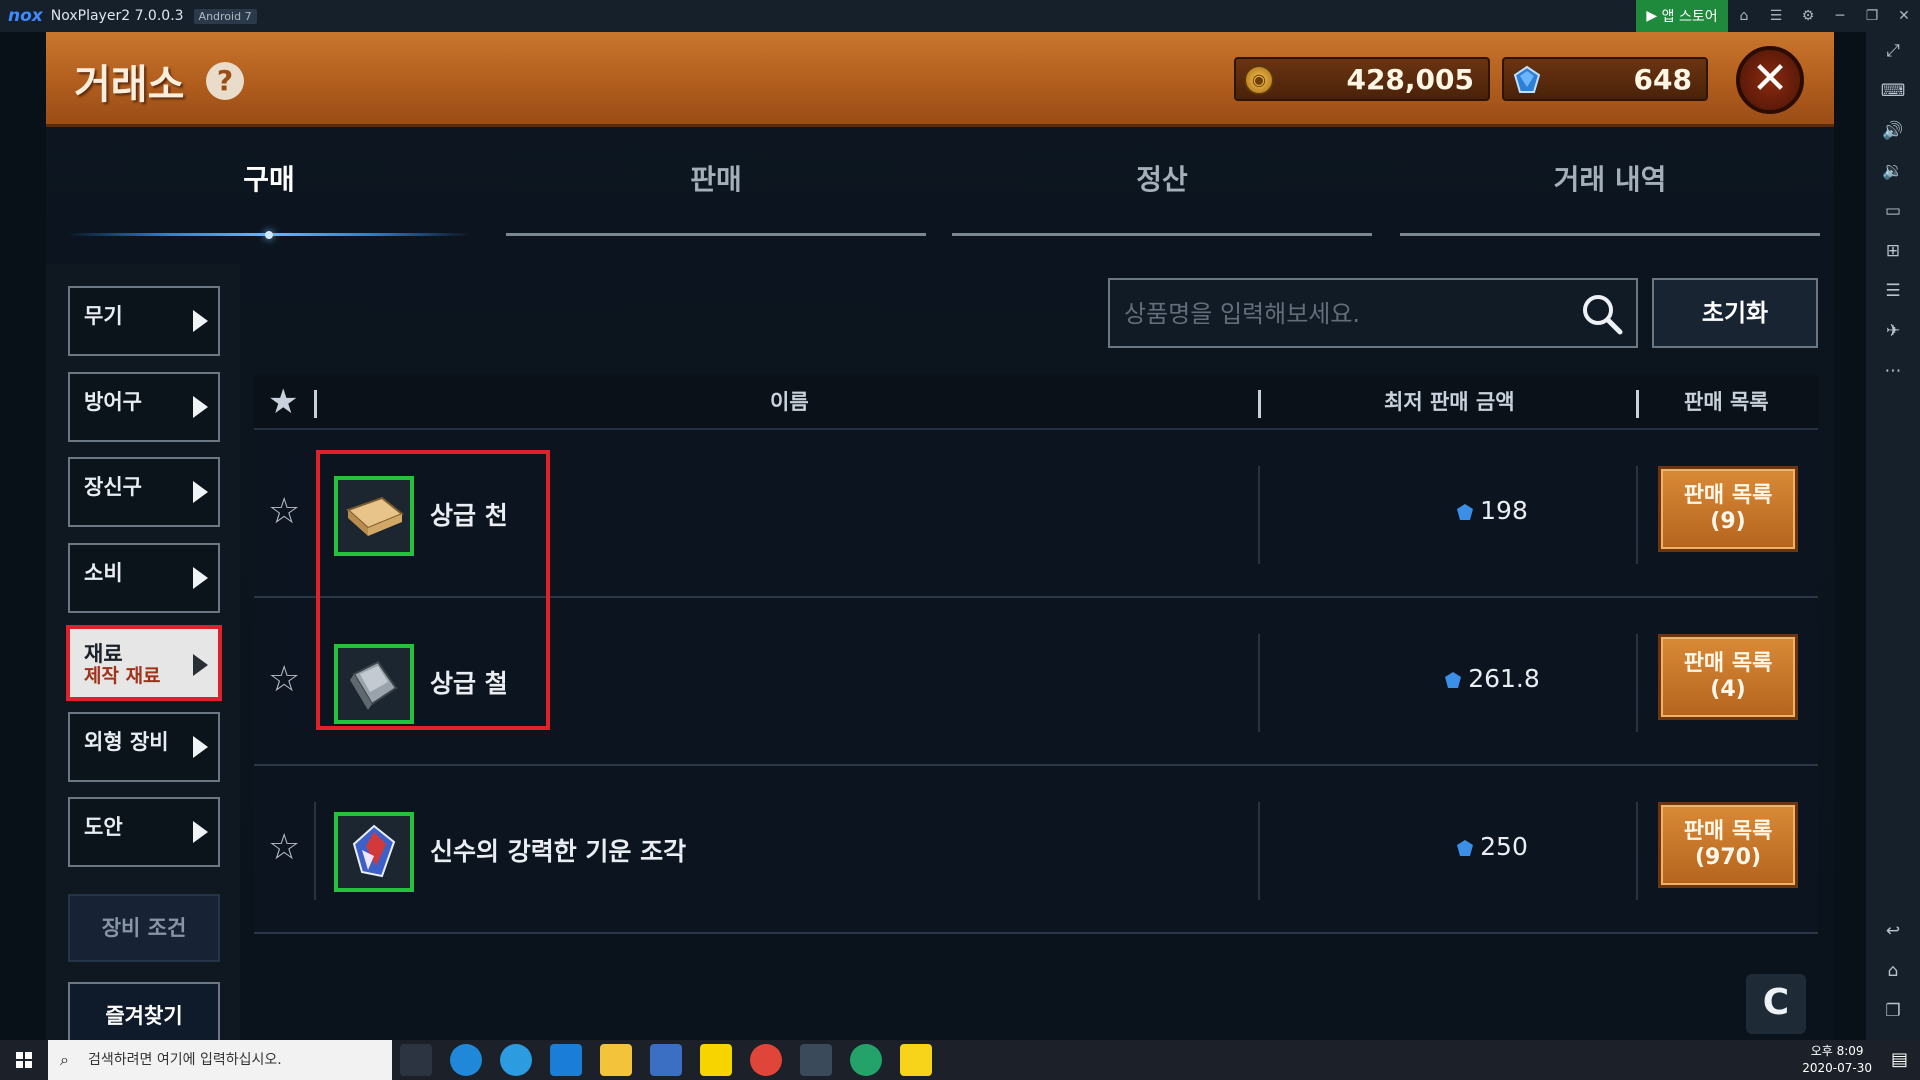 This screenshot has width=1920, height=1080. I want to click on gem-amount: 648, so click(1662, 79).